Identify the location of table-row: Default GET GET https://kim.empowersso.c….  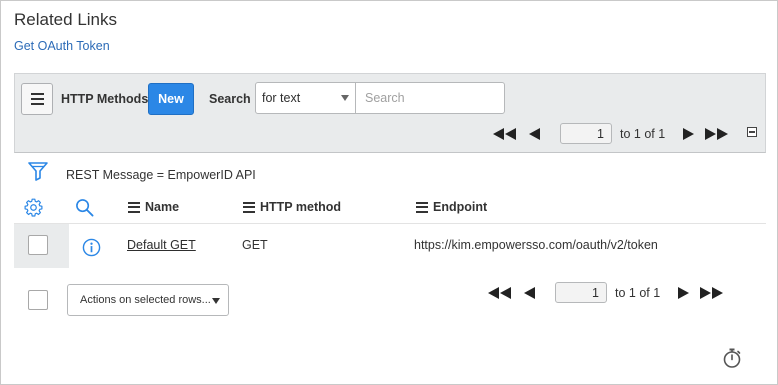
(390, 245).